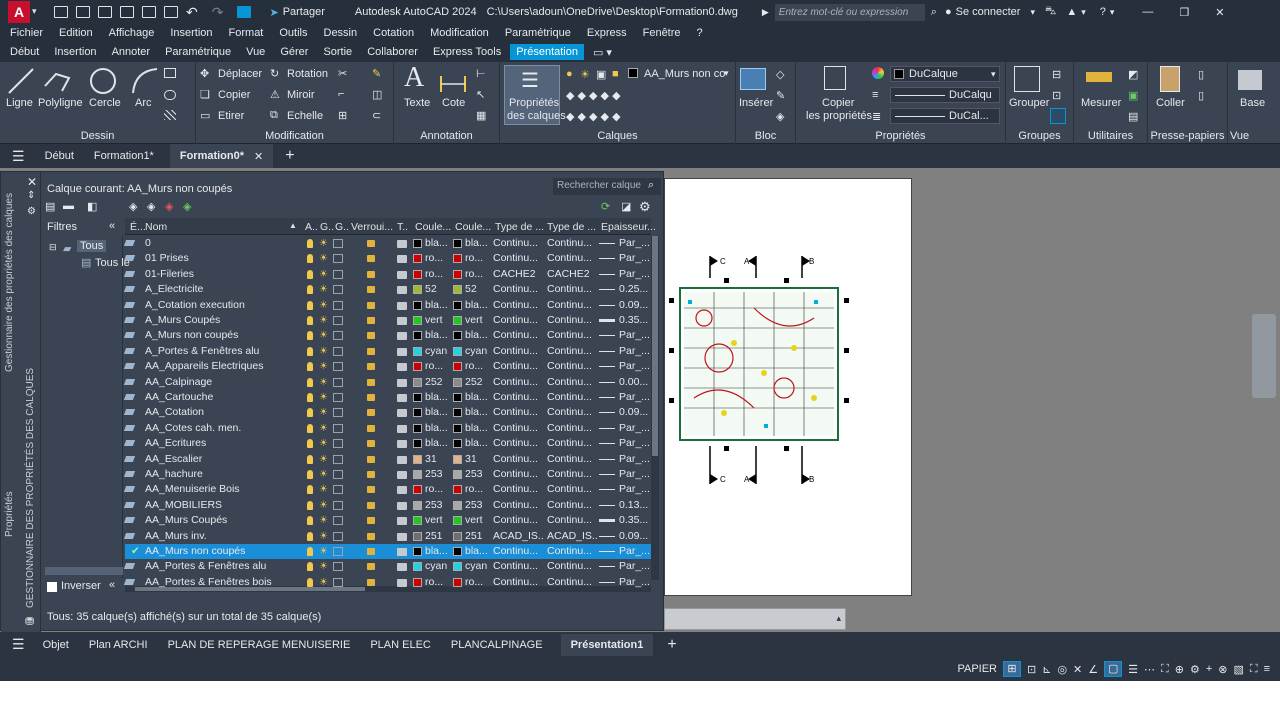  I want to click on copy-button: Copier, so click(234, 95).